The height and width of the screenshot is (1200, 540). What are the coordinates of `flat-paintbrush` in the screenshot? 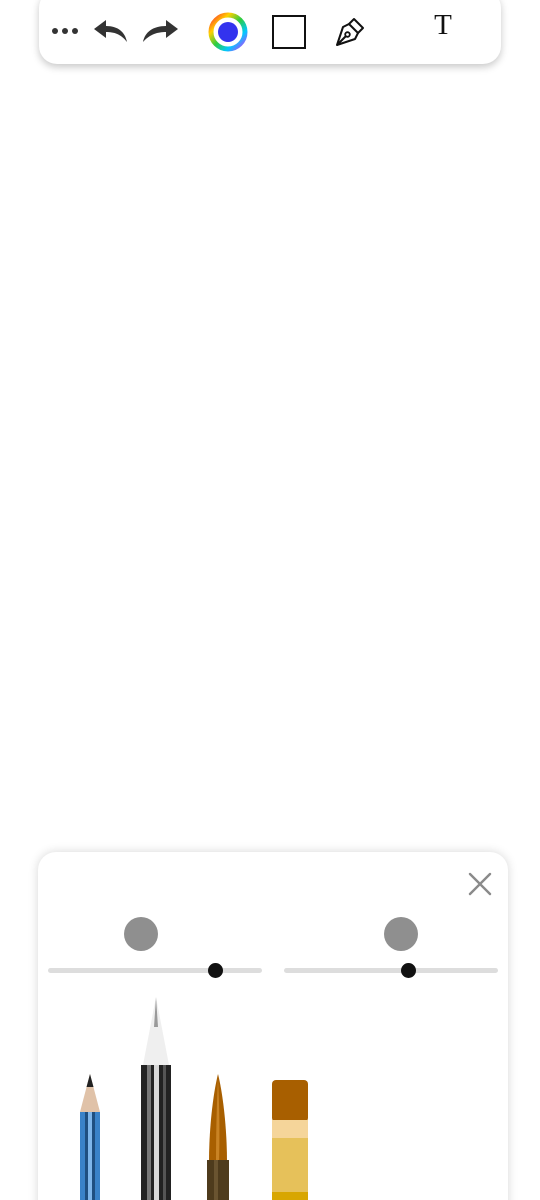 It's located at (290, 1139).